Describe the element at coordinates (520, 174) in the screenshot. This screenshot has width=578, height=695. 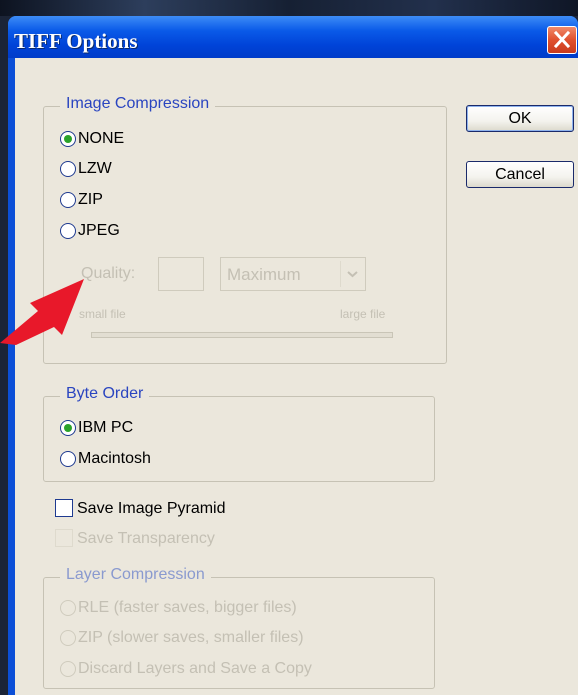
I see `cancel-button: Cancel` at that location.